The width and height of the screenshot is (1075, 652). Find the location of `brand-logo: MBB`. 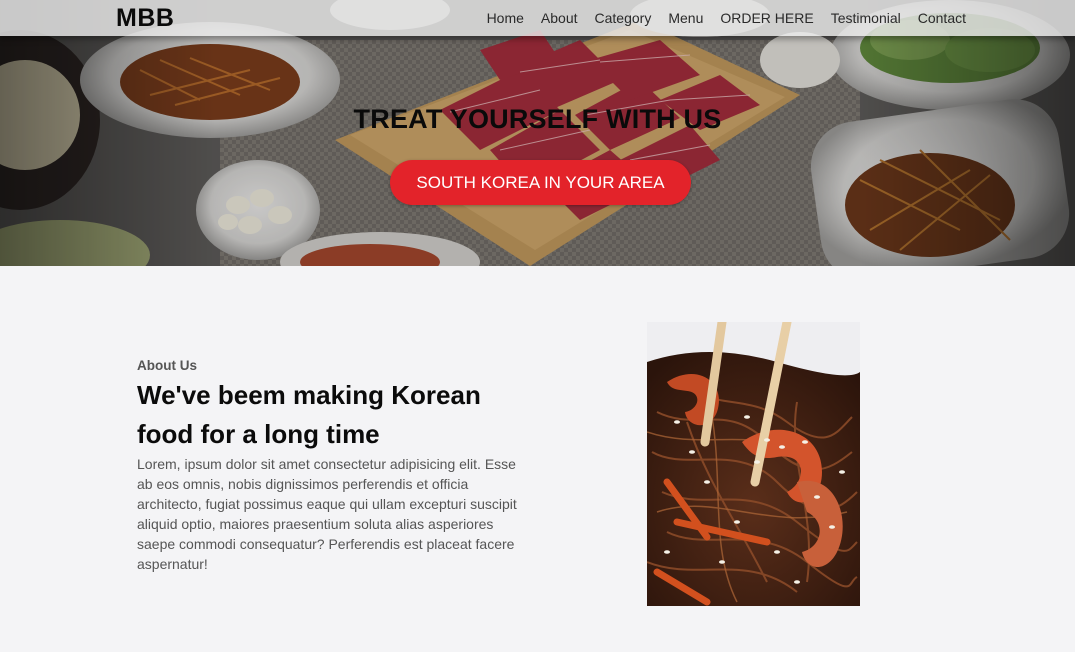

brand-logo: MBB is located at coordinates (145, 18).